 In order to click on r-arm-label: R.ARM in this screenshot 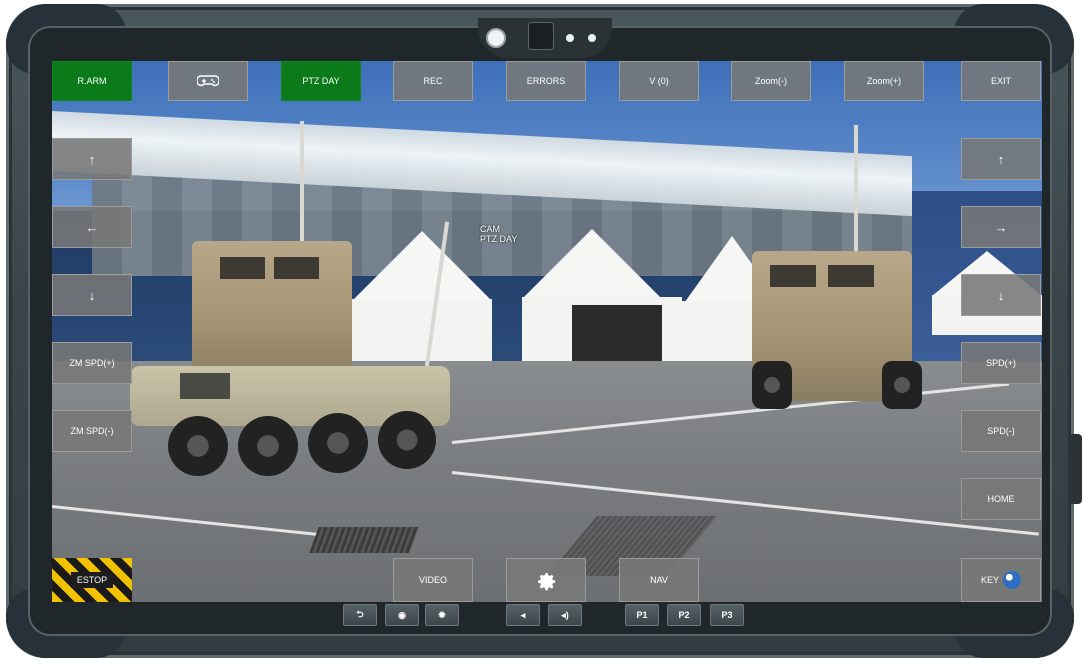, I will do `click(92, 81)`.